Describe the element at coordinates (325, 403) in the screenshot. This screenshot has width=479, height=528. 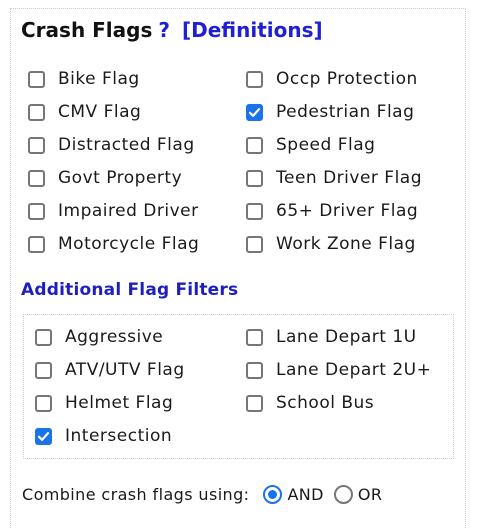
I see `checkbox-label: School Bus` at that location.